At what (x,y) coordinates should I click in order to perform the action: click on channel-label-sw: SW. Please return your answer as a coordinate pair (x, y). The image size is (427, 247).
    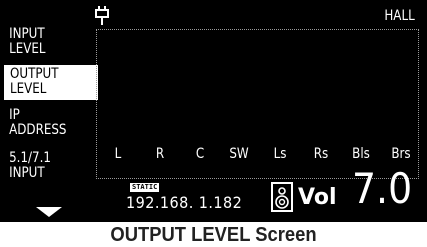
    Looking at the image, I should click on (239, 154).